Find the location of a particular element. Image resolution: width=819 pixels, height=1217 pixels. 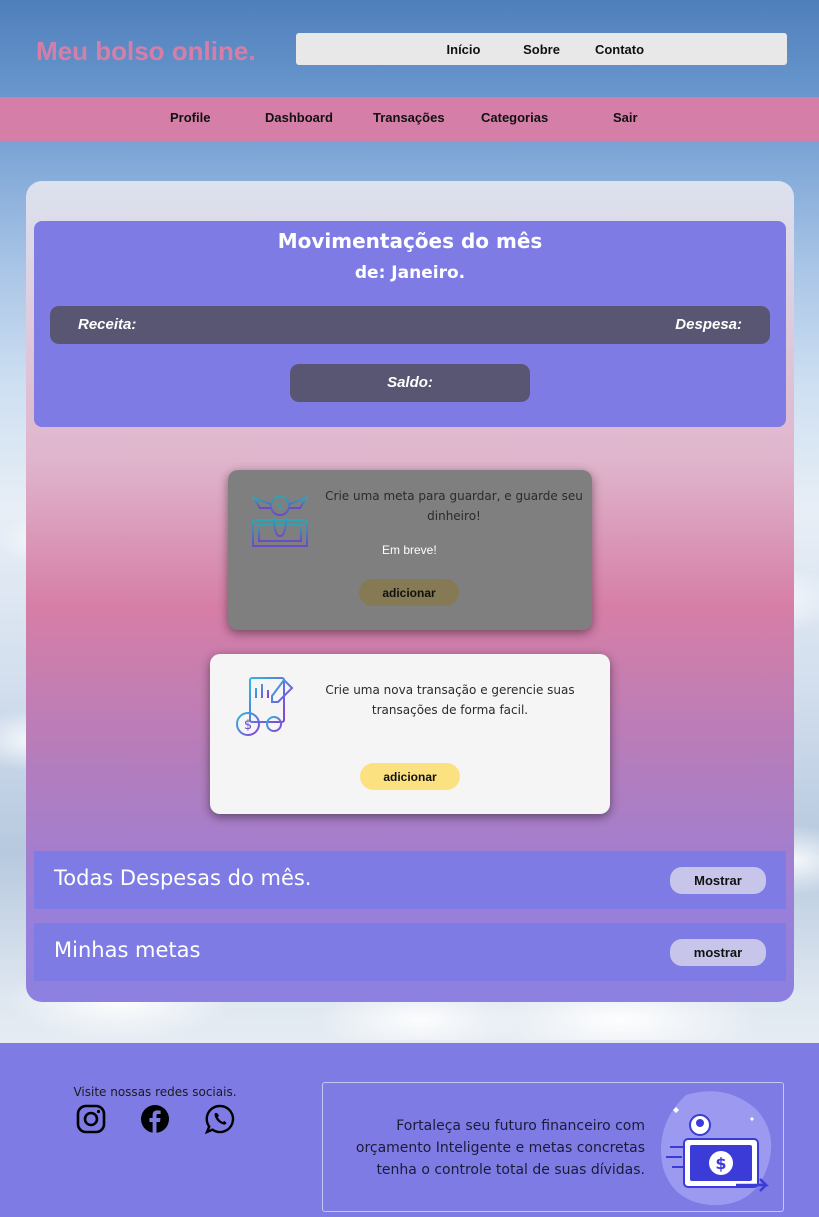

top-nav: Início Sobre Contato is located at coordinates (541, 49).